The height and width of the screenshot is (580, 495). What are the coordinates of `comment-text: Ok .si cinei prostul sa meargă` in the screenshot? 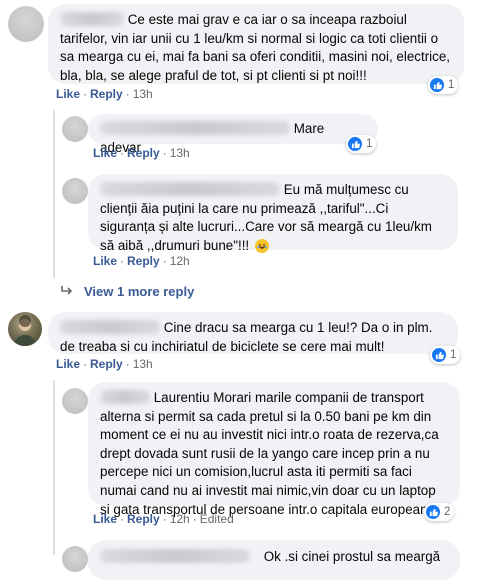 It's located at (352, 556).